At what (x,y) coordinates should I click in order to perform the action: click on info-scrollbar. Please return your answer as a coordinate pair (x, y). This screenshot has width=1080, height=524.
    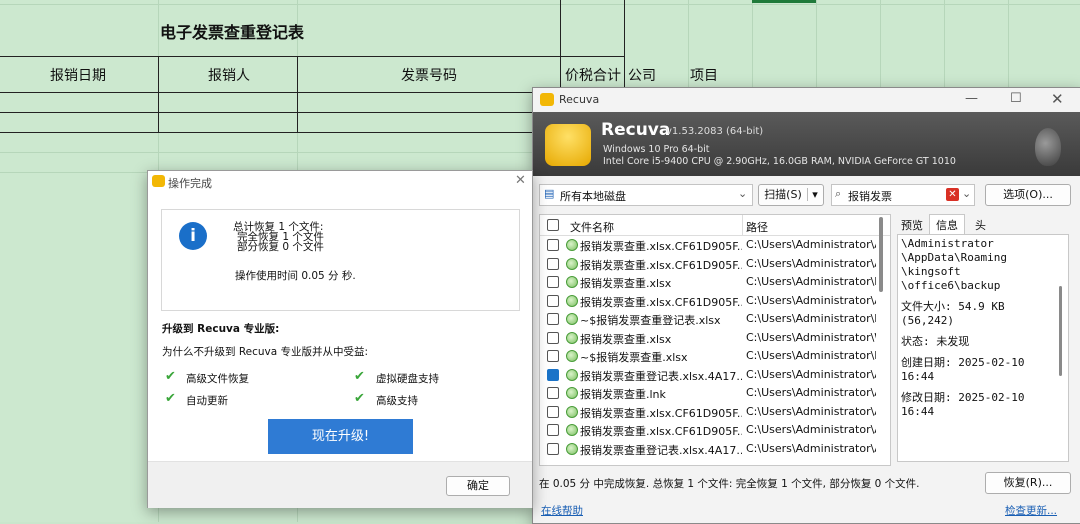
    Looking at the image, I should click on (1060, 331).